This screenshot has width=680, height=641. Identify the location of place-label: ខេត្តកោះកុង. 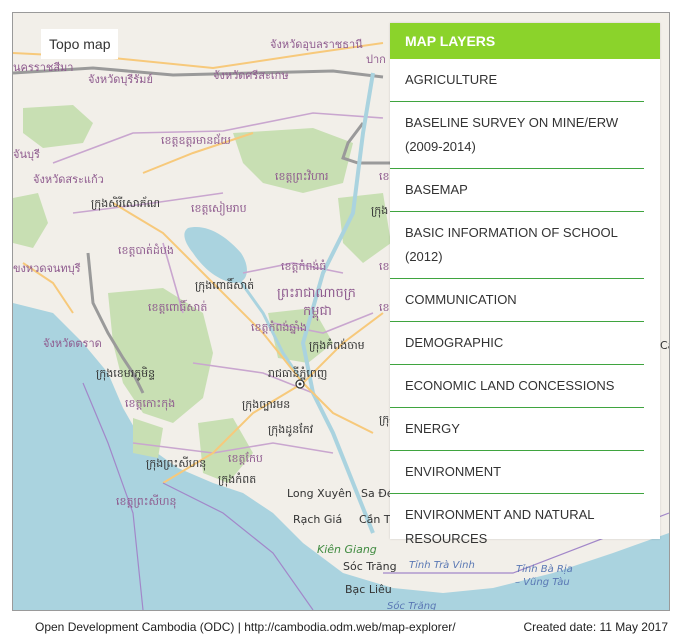
(150, 404).